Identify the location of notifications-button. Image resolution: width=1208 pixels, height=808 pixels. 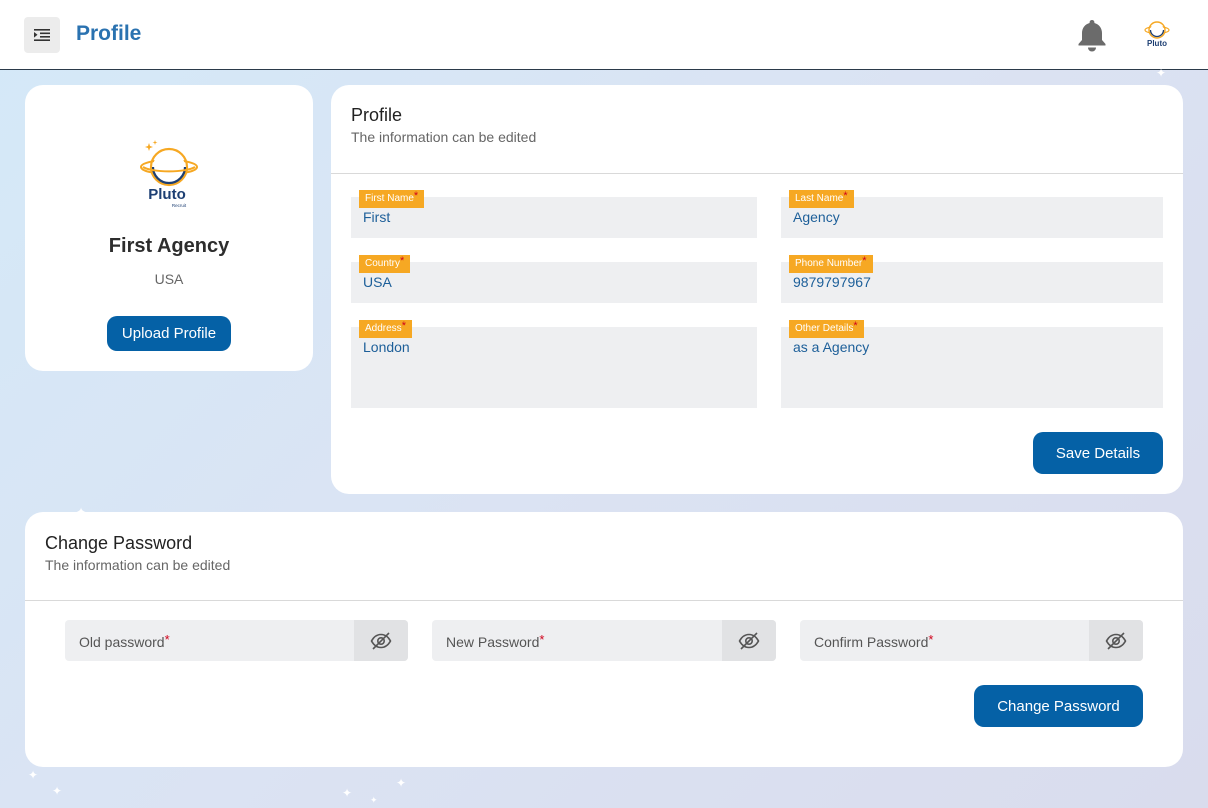
(1092, 35).